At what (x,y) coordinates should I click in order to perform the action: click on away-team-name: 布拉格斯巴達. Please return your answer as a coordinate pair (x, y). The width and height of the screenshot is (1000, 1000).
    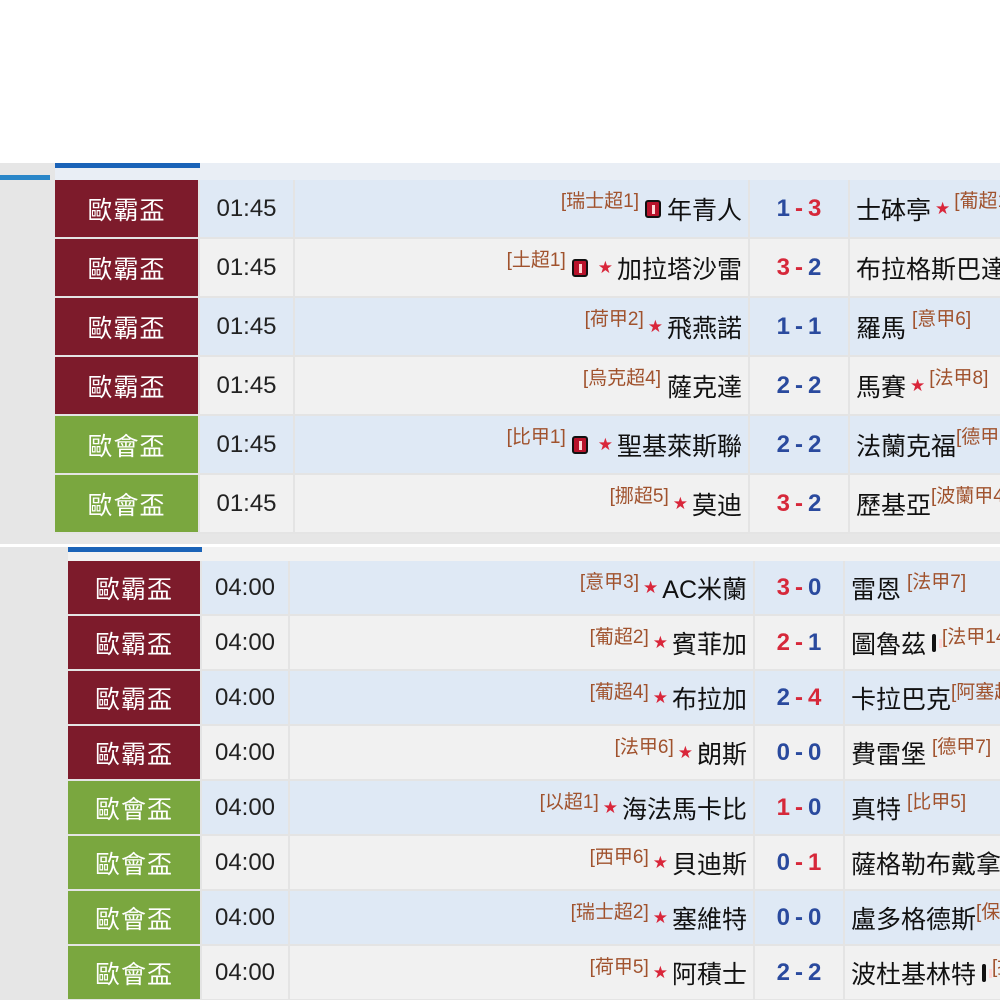
    Looking at the image, I should click on (928, 268).